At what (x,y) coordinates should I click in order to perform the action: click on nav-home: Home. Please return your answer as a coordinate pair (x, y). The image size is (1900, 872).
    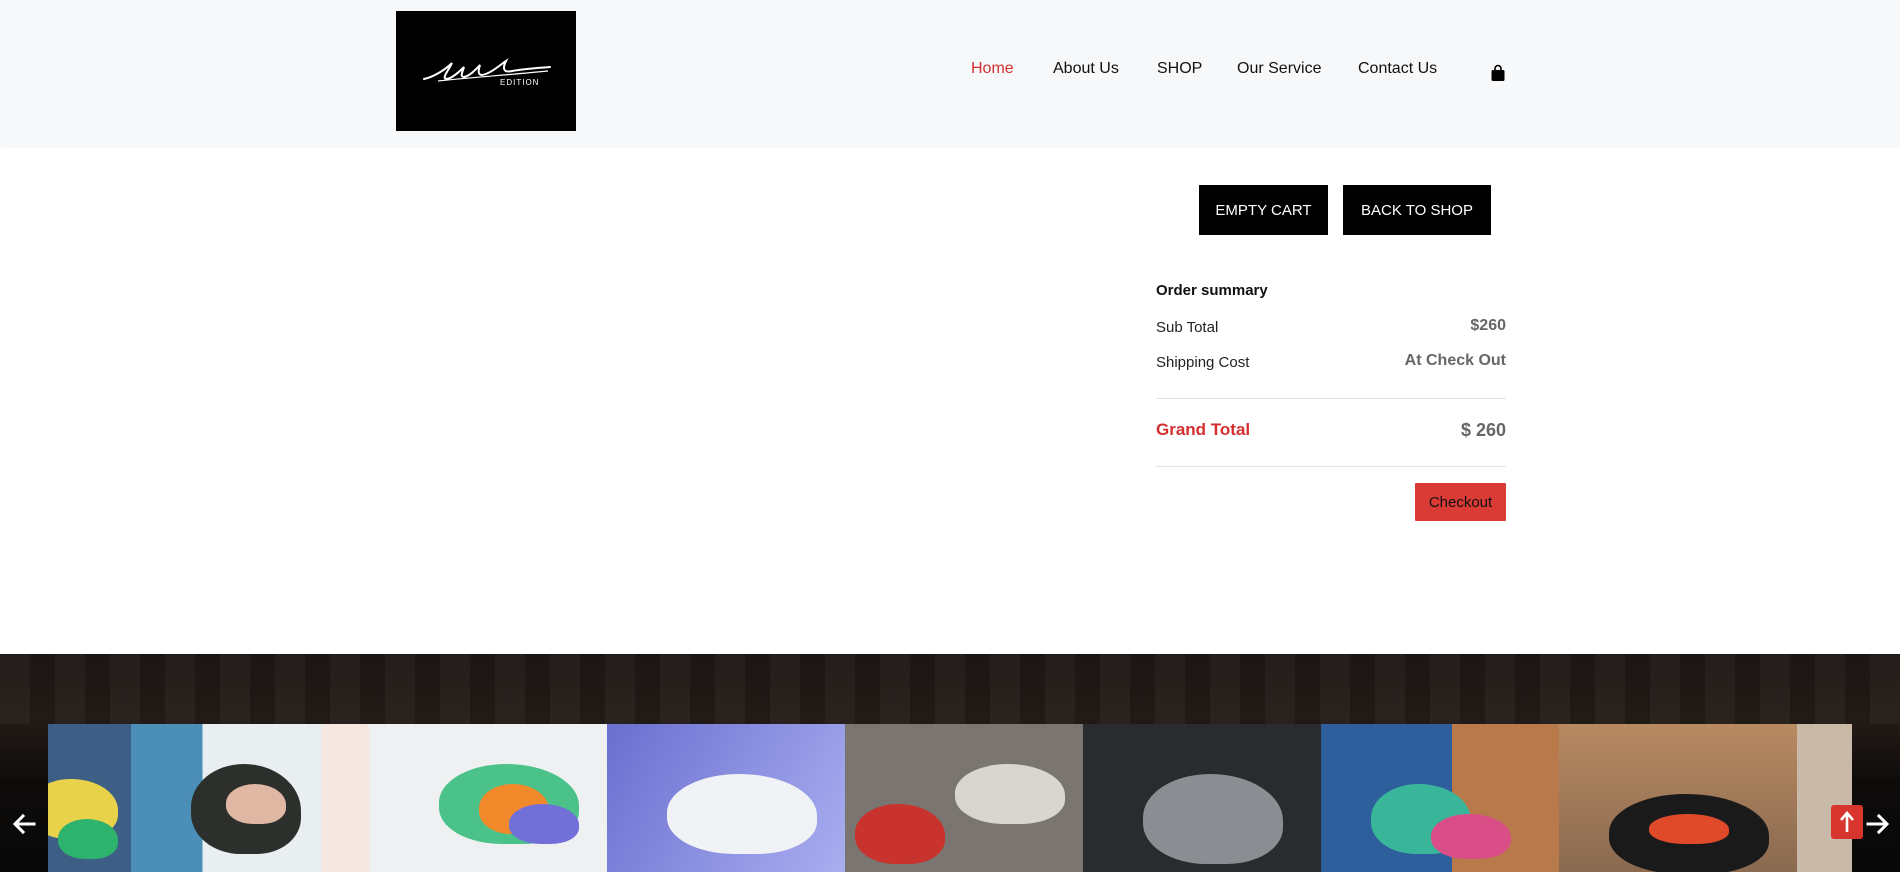
    Looking at the image, I should click on (992, 69).